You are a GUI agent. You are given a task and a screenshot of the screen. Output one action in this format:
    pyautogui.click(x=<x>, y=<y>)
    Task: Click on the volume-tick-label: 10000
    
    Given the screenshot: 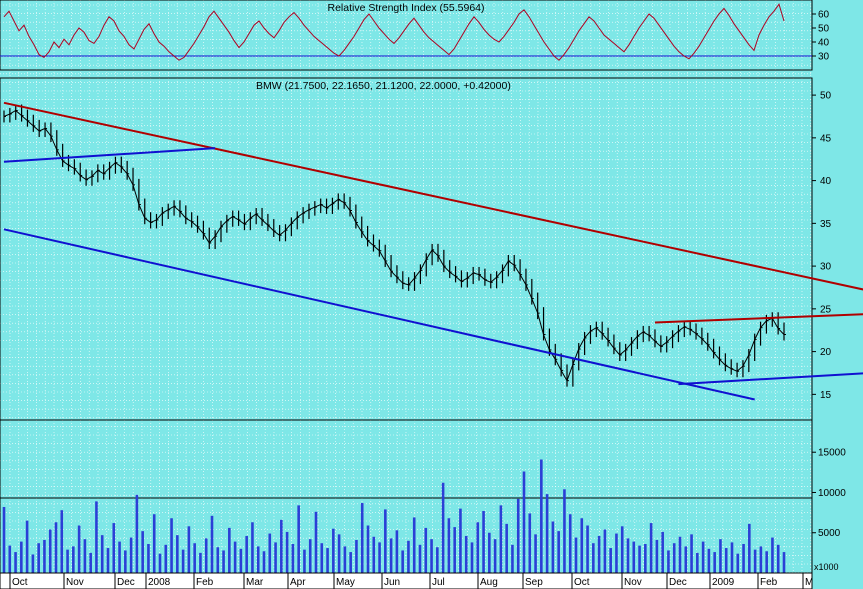 What is the action you would take?
    pyautogui.click(x=832, y=493)
    